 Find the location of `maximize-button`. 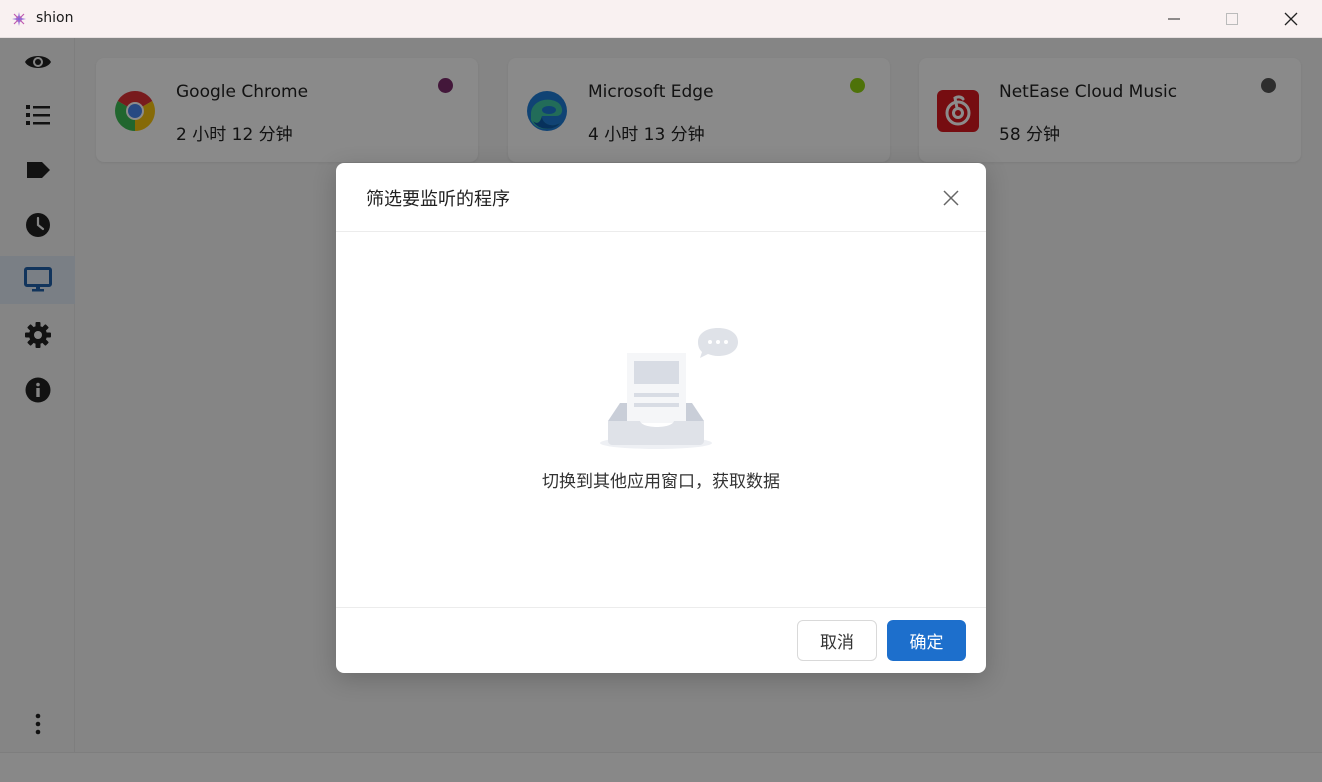

maximize-button is located at coordinates (1232, 19).